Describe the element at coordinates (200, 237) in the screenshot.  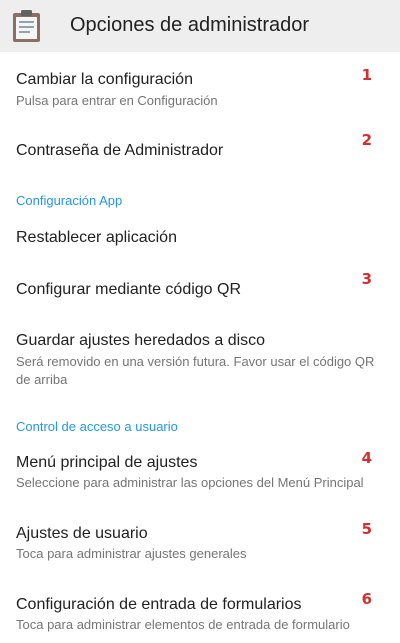
I see `pref-reset-app: Restablecer aplicación` at that location.